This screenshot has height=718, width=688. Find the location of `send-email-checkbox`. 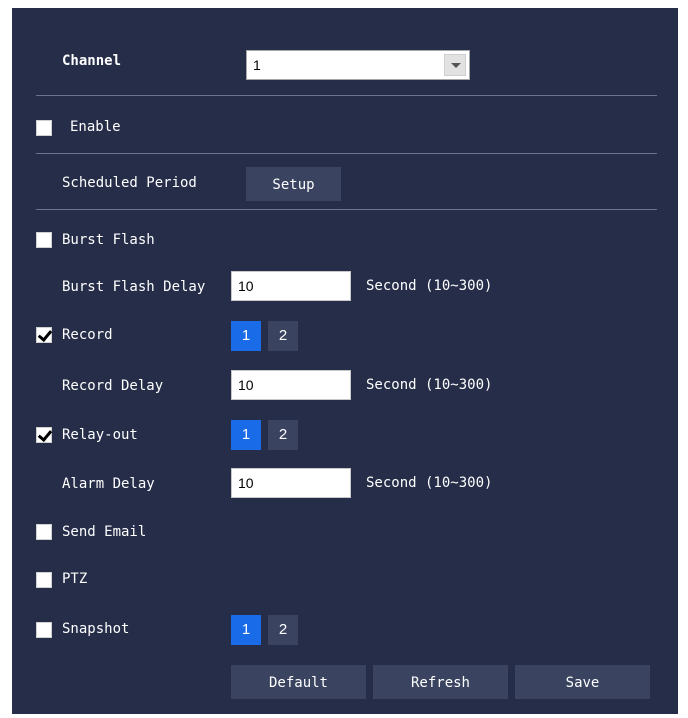

send-email-checkbox is located at coordinates (44, 532).